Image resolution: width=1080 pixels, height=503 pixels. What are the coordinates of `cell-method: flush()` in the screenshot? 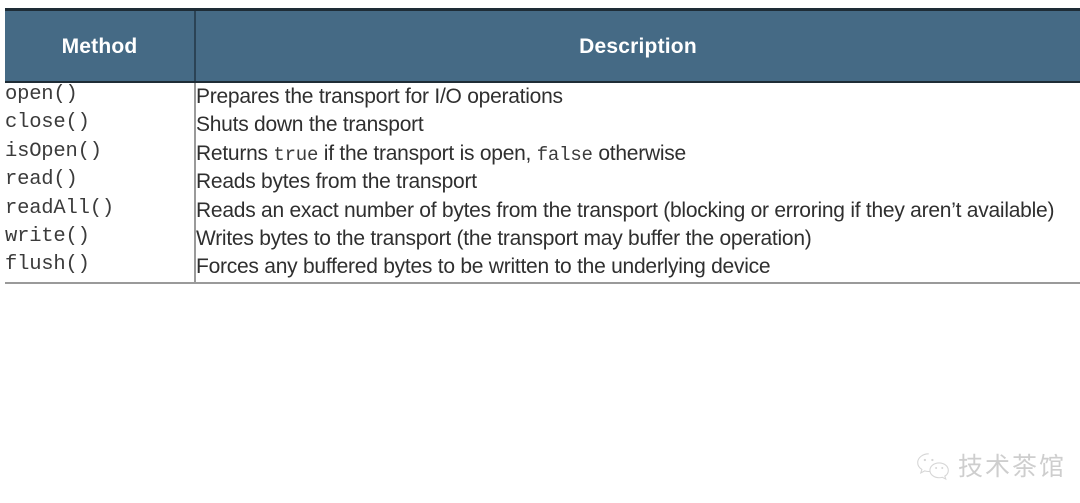 It's located at (100, 268).